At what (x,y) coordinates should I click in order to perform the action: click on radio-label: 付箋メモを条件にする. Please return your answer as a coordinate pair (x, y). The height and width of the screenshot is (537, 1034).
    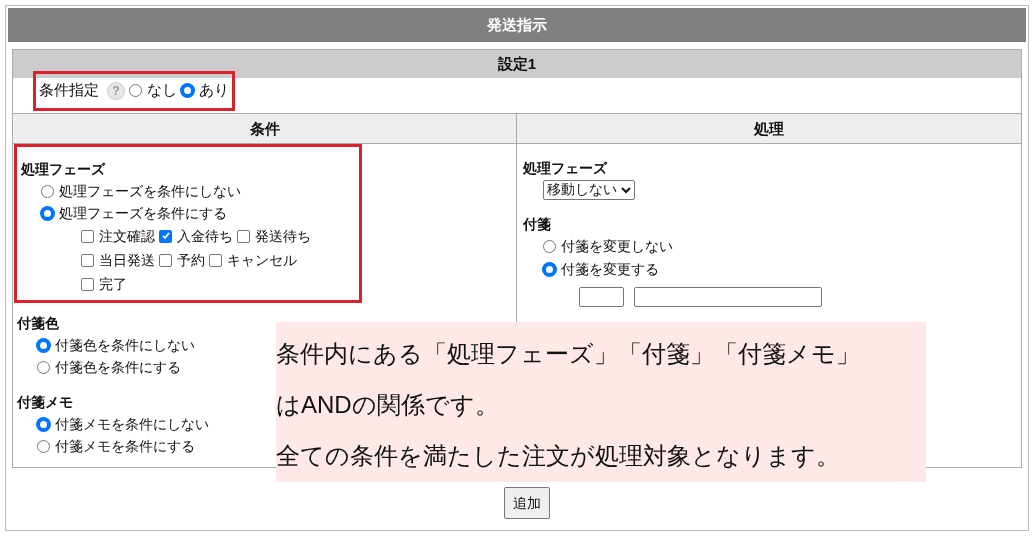
    Looking at the image, I should click on (125, 446).